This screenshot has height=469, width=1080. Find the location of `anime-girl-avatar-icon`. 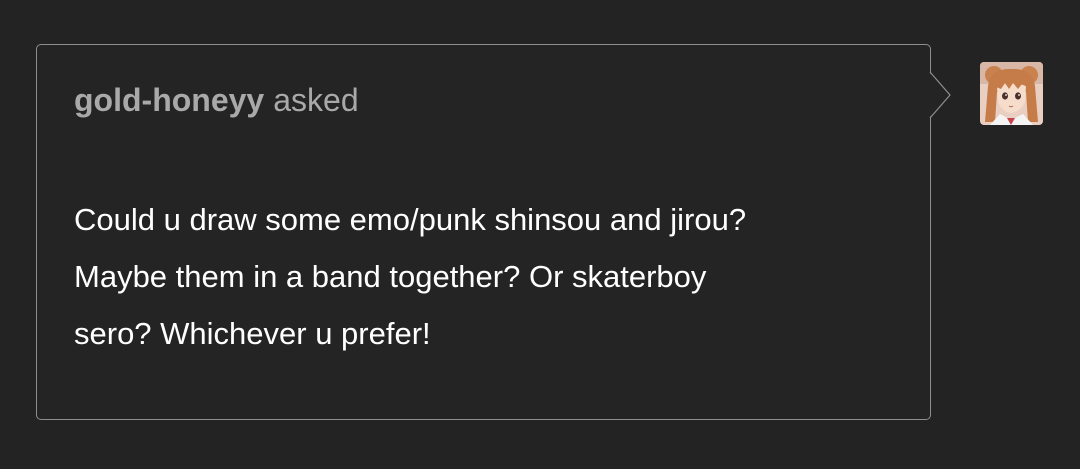

anime-girl-avatar-icon is located at coordinates (1011, 93).